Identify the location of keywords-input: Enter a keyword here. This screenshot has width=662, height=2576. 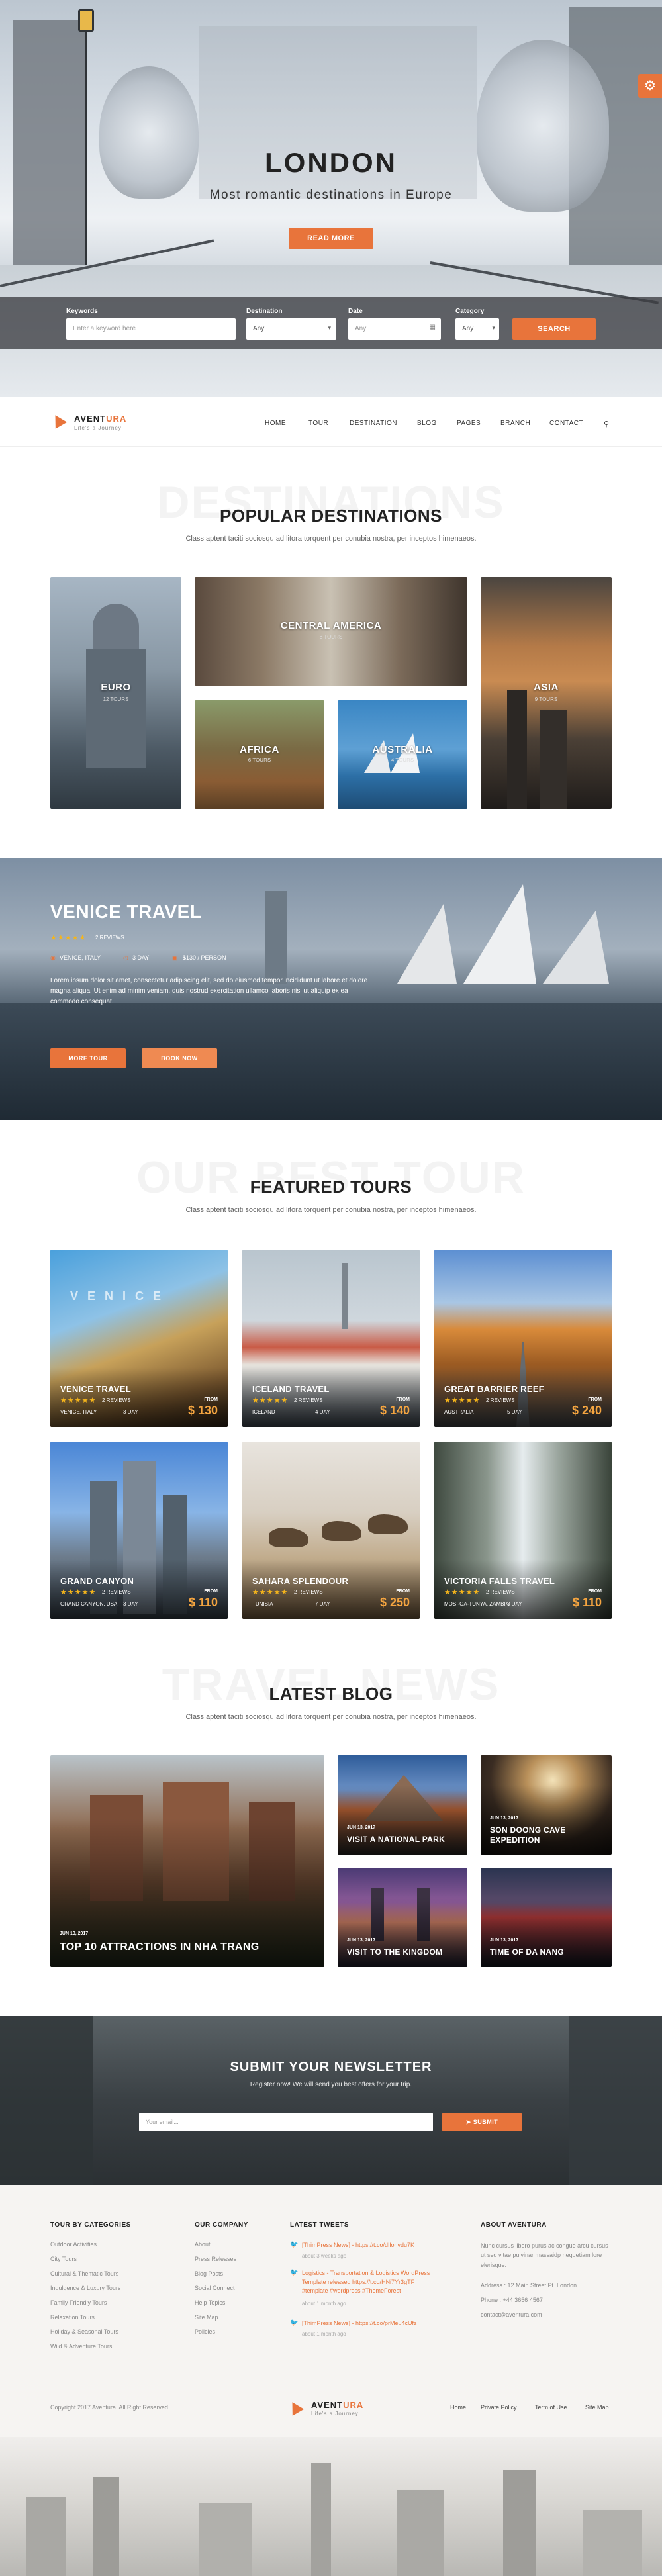
(151, 329).